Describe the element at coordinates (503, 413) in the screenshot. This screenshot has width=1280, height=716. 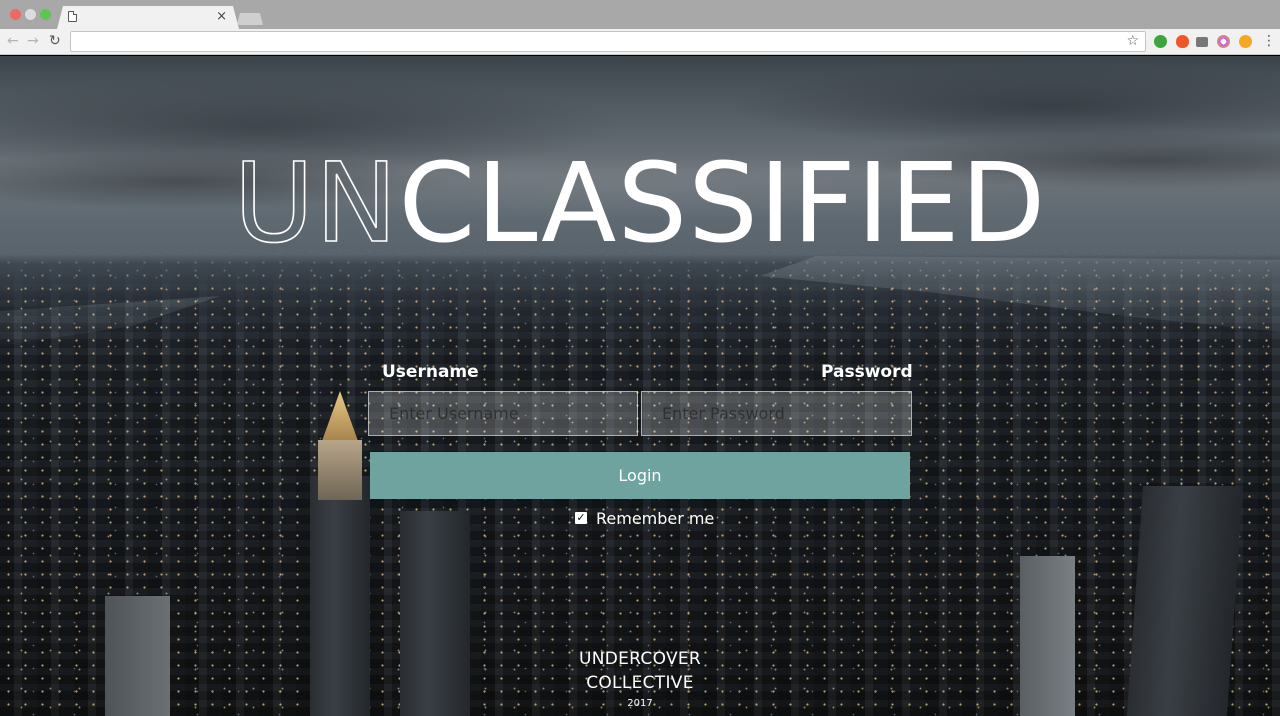
I see `username-input` at that location.